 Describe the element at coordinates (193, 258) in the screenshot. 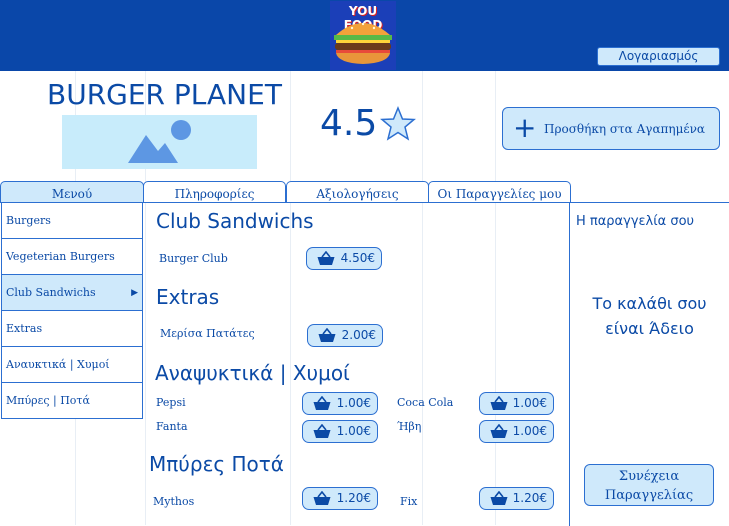

I see `item-name: Burger Club` at that location.